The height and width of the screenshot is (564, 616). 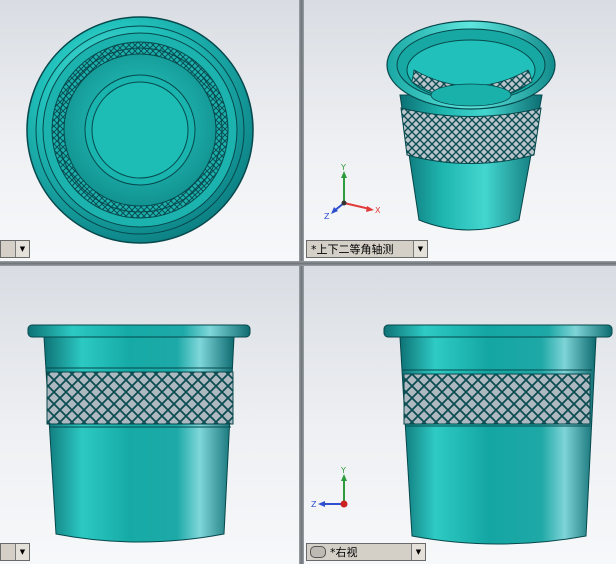 I want to click on basket-top-view, so click(x=140, y=130).